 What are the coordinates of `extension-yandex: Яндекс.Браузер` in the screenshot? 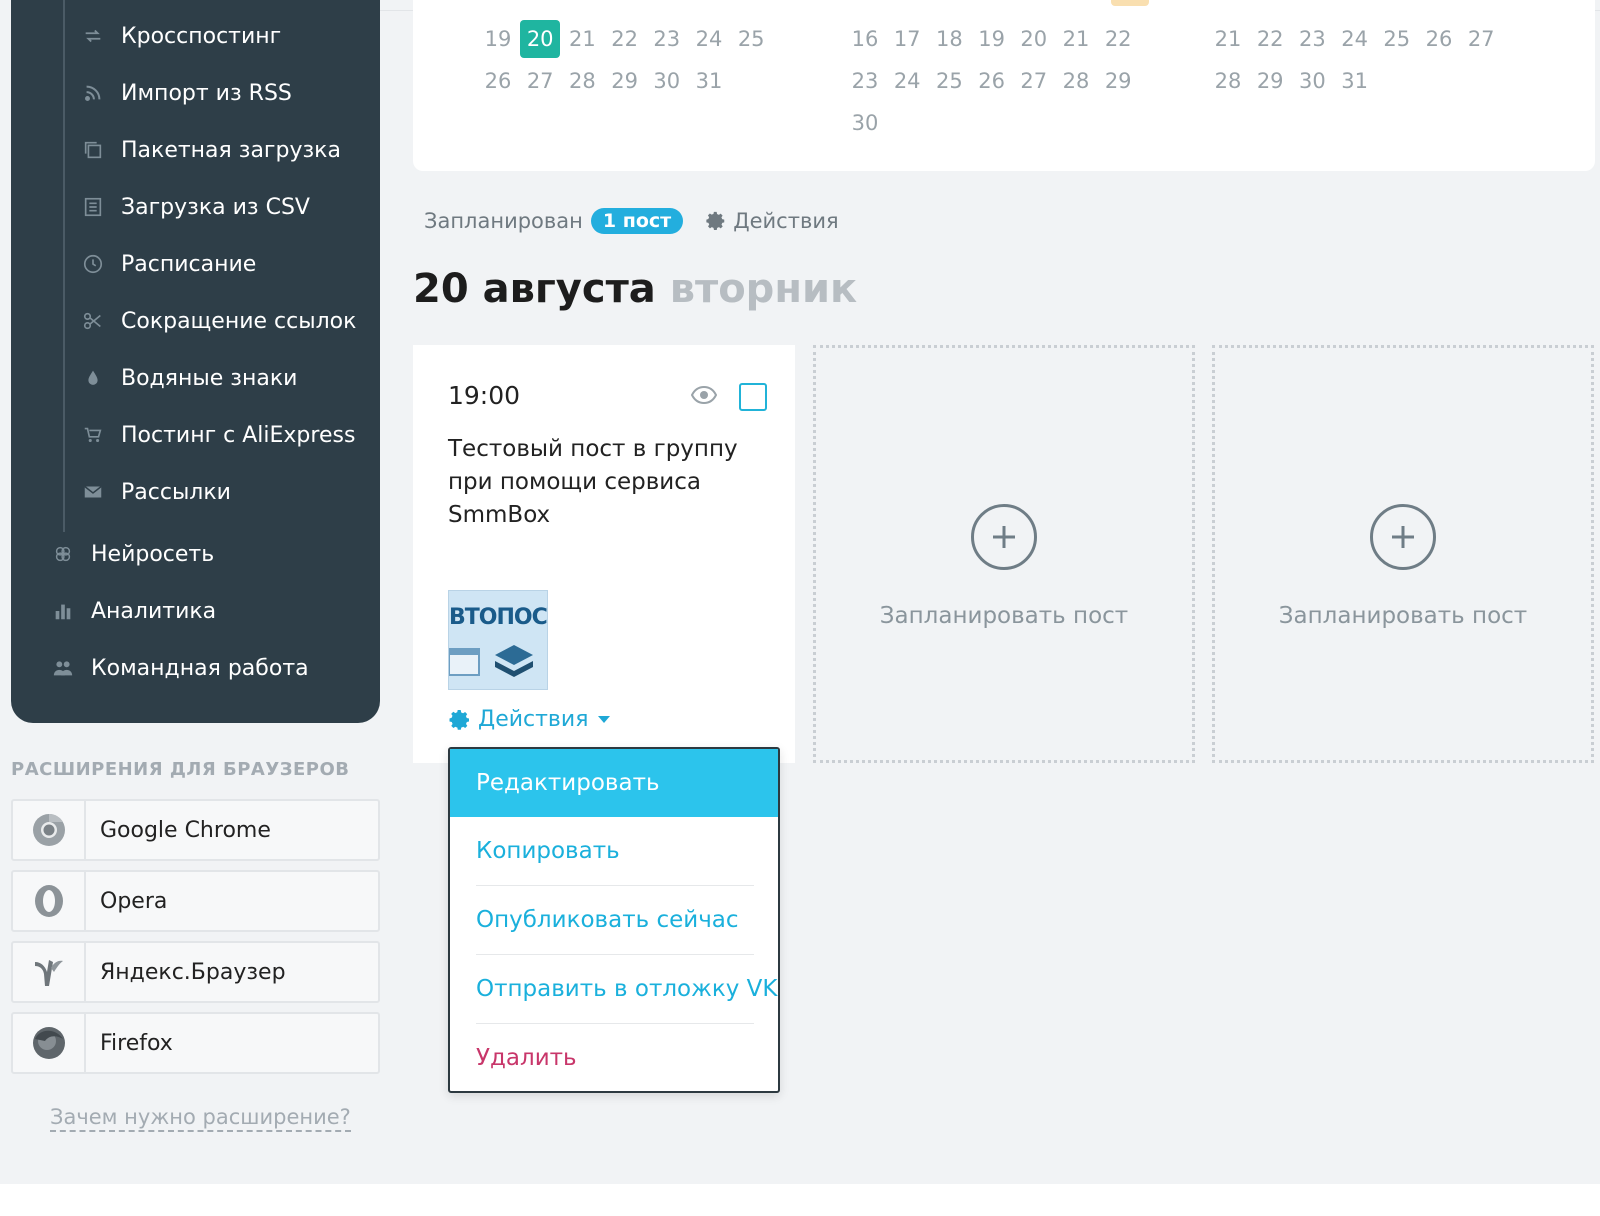 It's located at (195, 972).